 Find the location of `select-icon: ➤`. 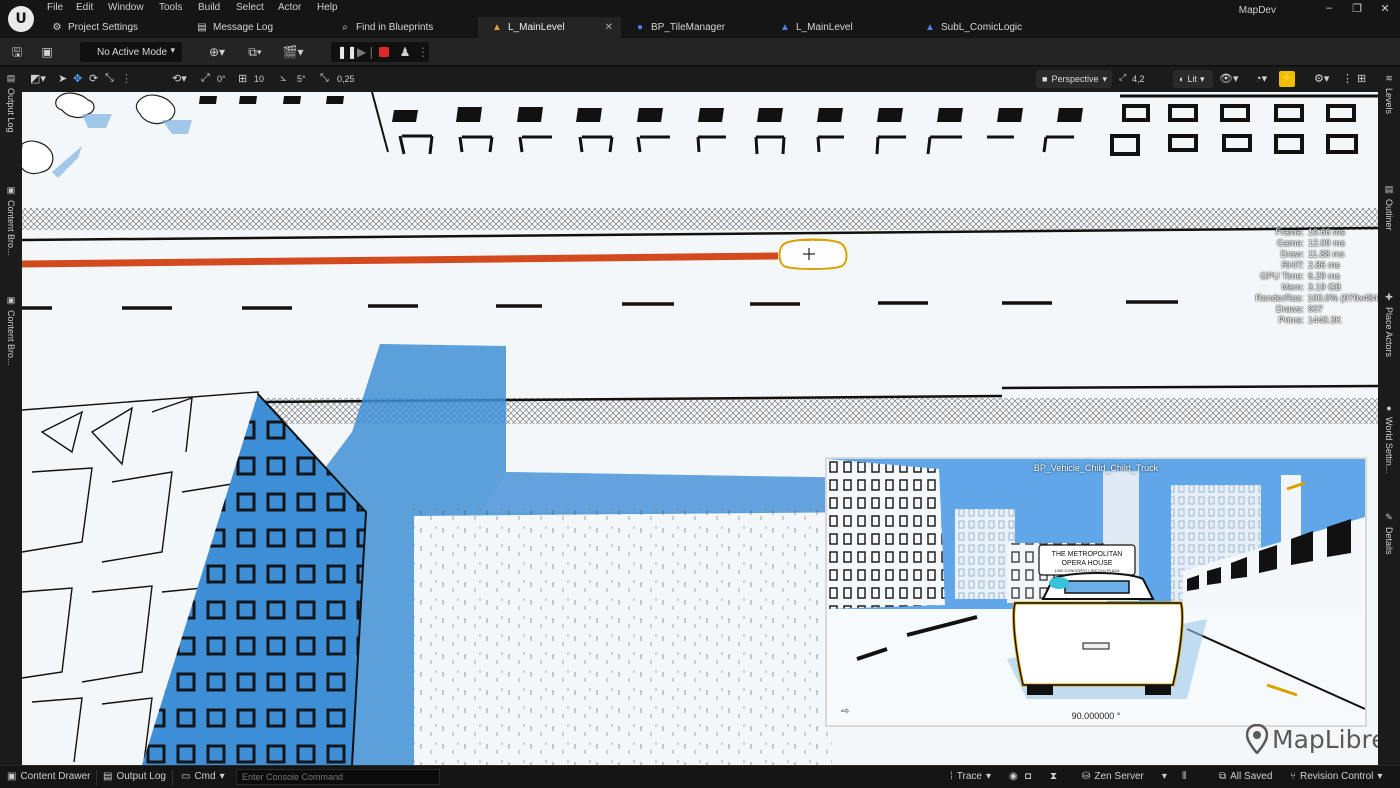

select-icon: ➤ is located at coordinates (62, 78).